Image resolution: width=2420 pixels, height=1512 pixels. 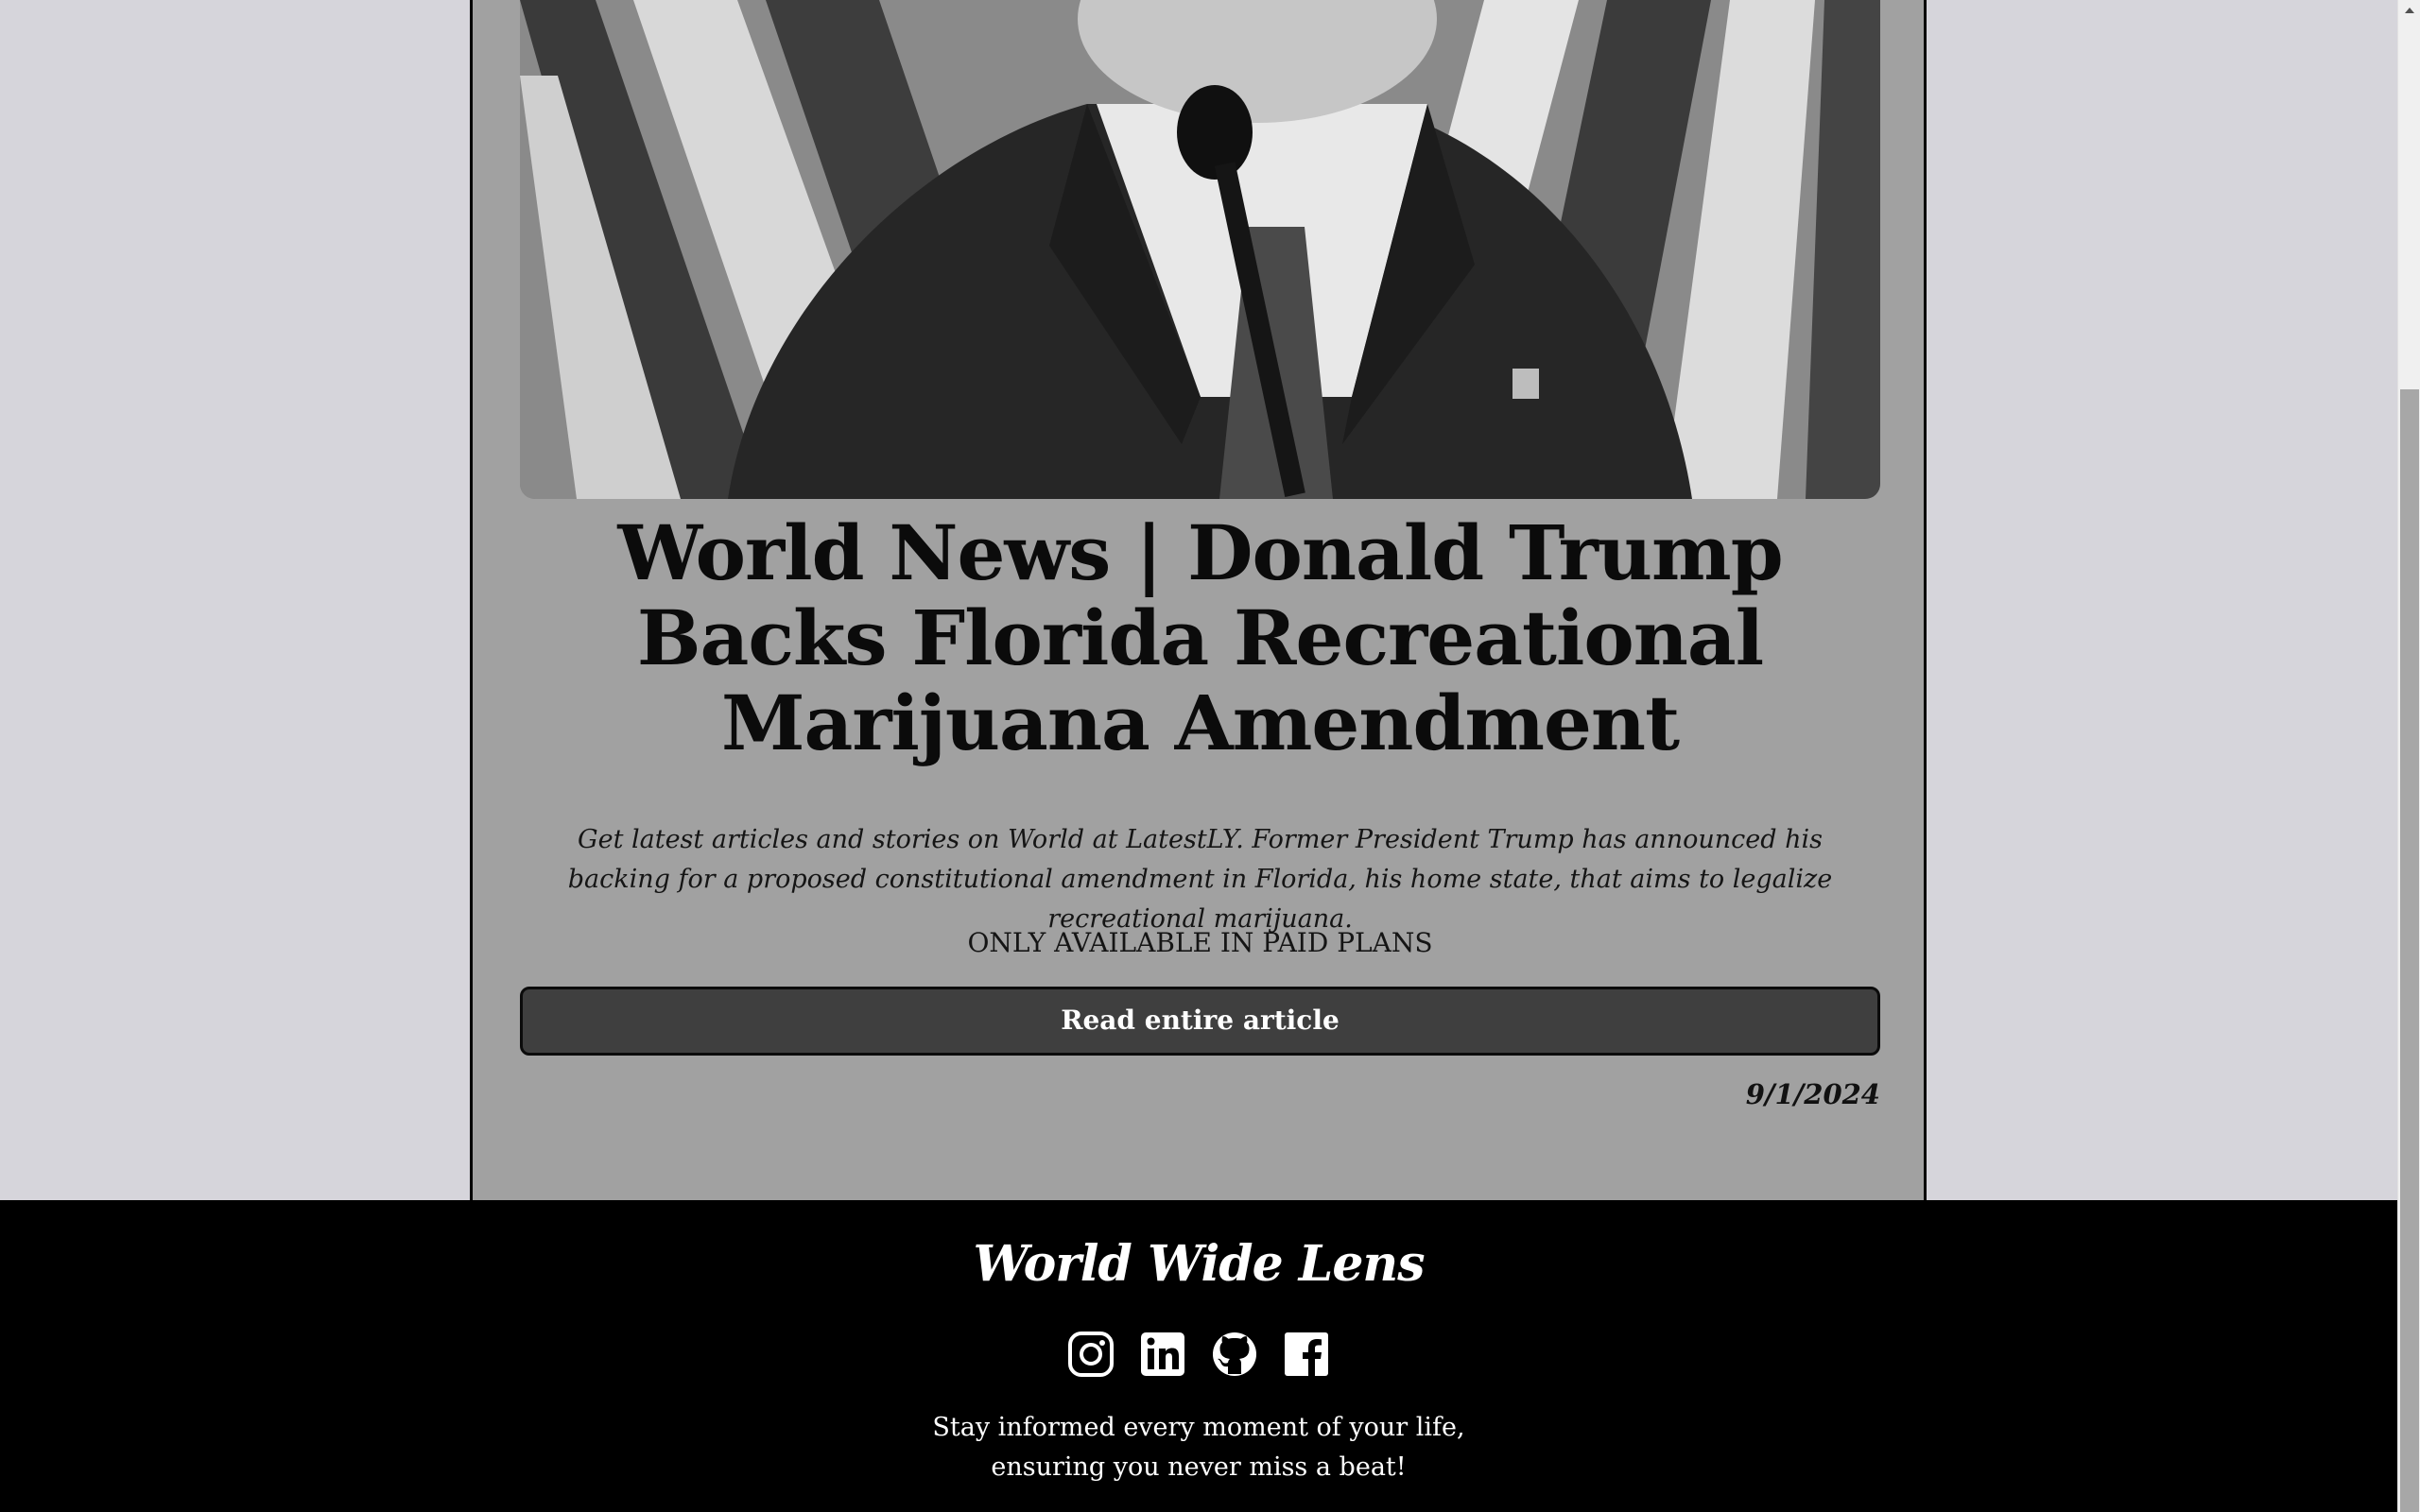 What do you see at coordinates (1306, 1354) in the screenshot?
I see `facebook-icon` at bounding box center [1306, 1354].